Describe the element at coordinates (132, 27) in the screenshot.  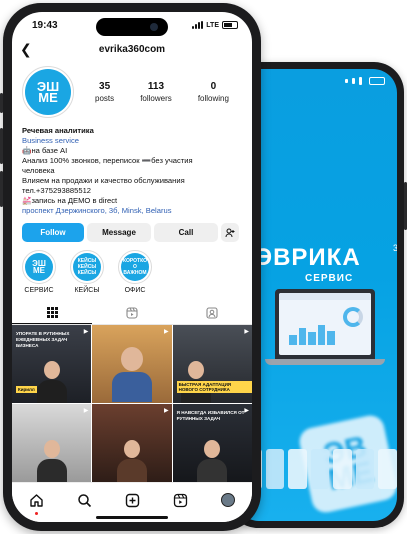
I see `dynamic-island` at that location.